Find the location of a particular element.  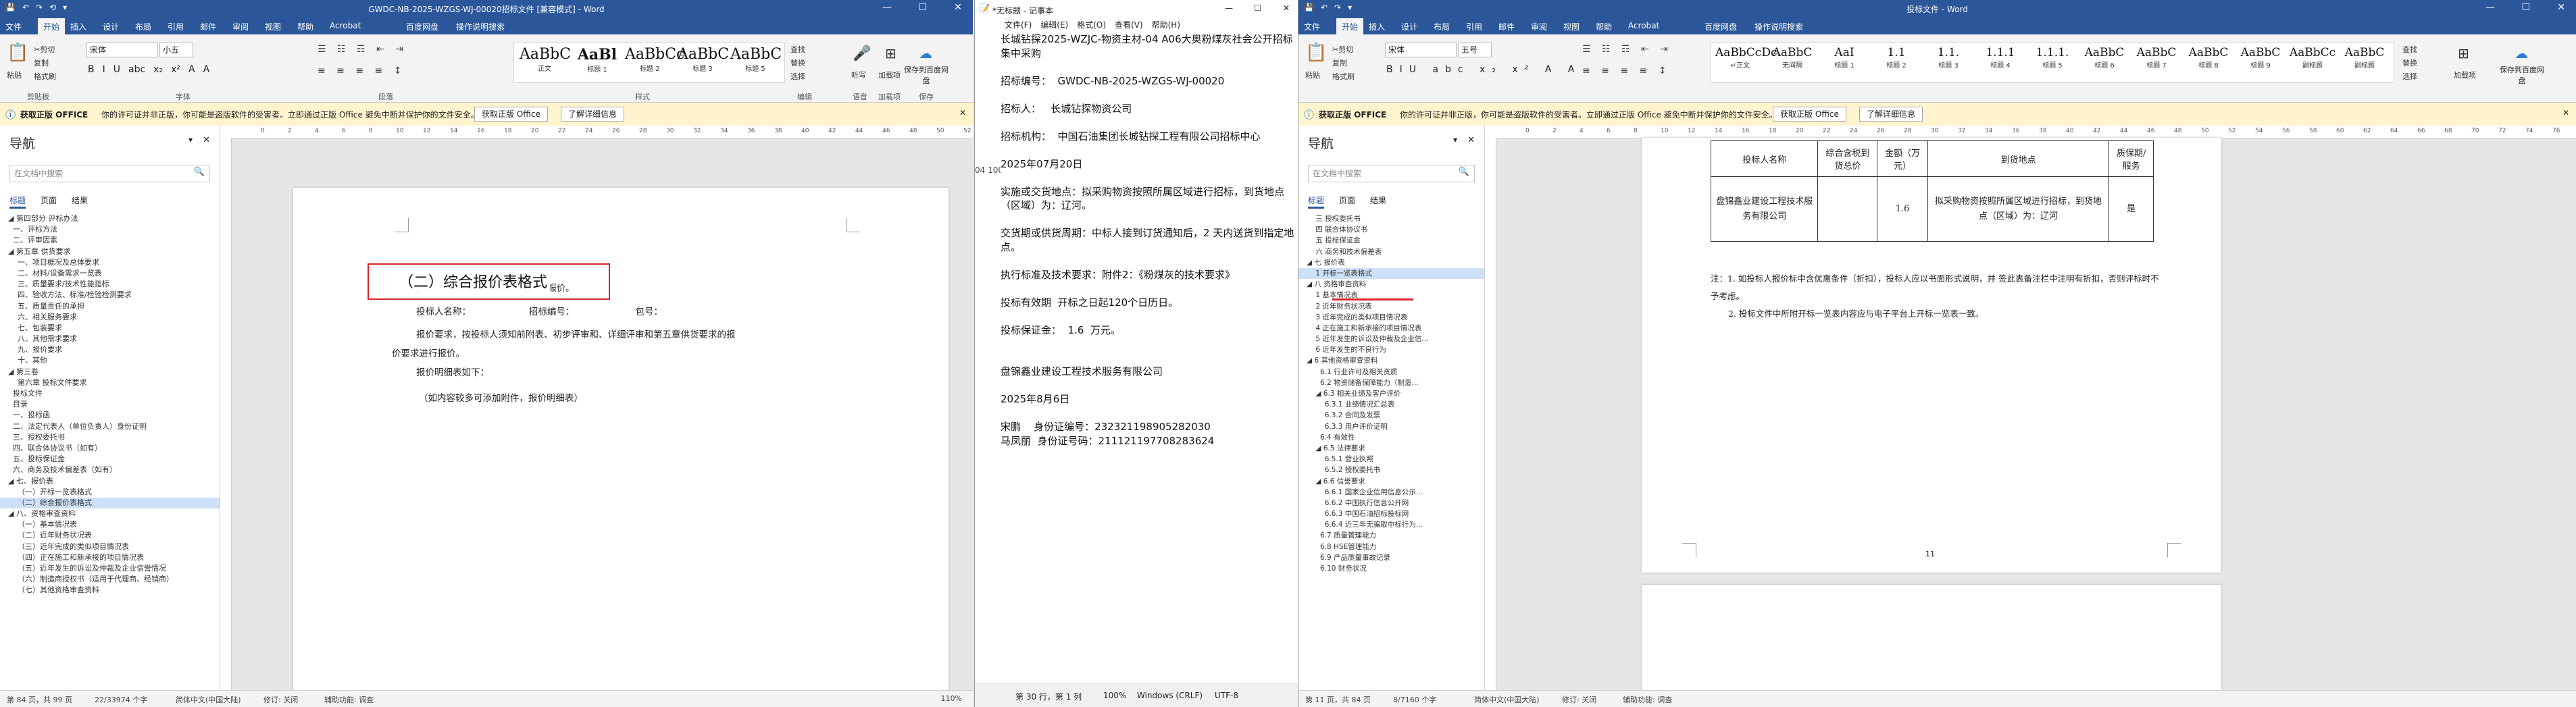

dictate-button: 听写 is located at coordinates (858, 75).